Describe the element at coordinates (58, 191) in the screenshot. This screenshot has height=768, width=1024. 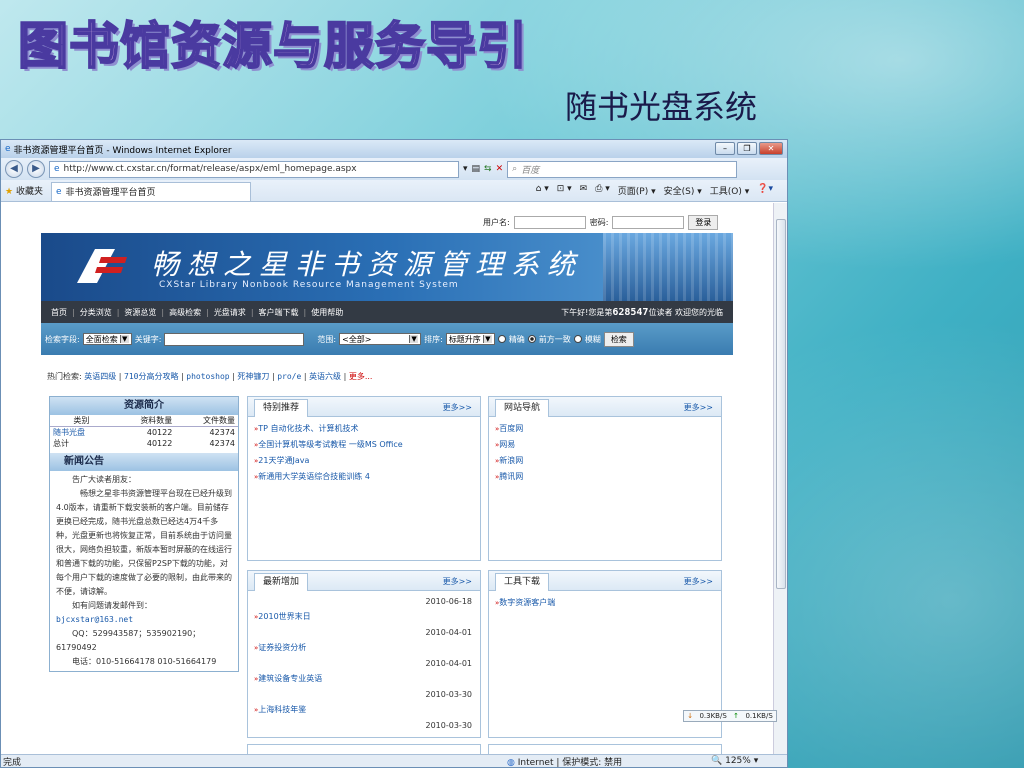
I see `tab-icon: e` at that location.